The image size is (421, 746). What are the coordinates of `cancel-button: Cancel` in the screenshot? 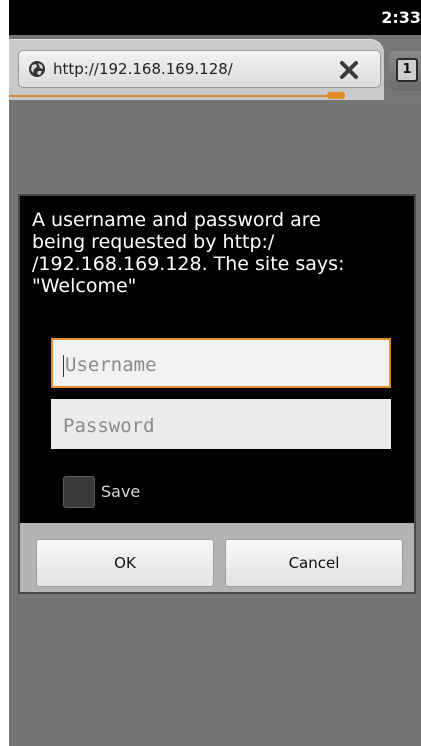 It's located at (314, 563).